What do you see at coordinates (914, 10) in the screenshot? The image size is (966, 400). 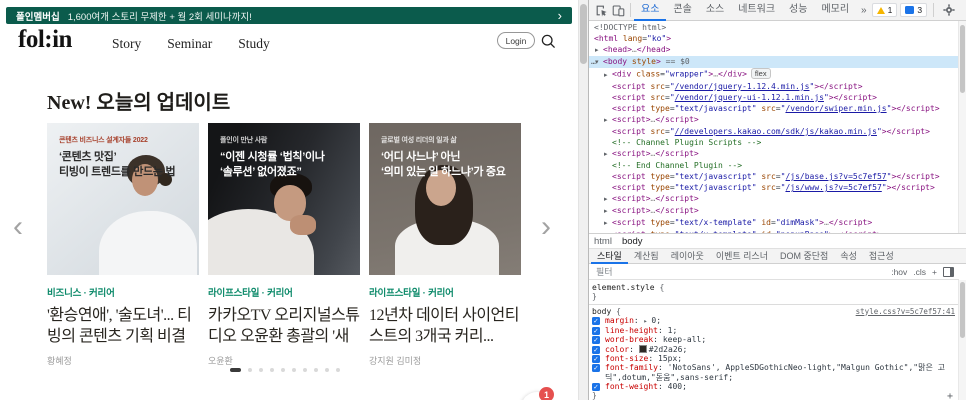 I see `messages-badge: 3` at bounding box center [914, 10].